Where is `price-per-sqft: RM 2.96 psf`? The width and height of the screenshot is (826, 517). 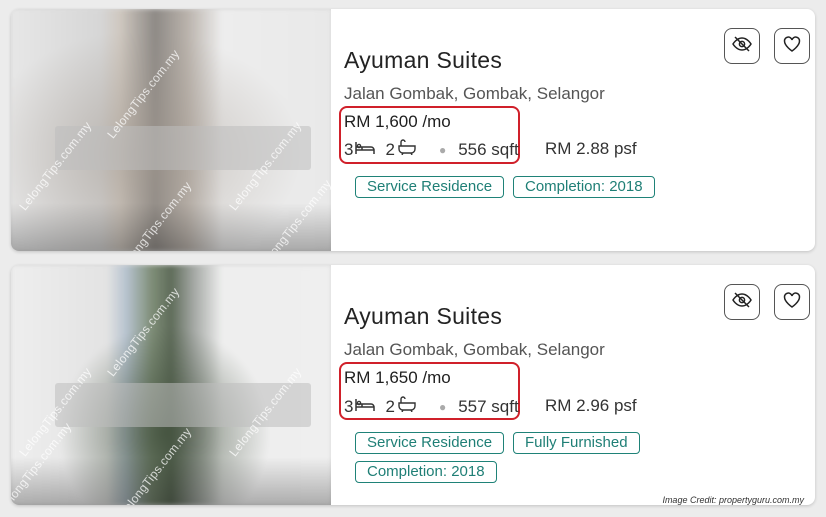
price-per-sqft: RM 2.96 psf is located at coordinates (591, 405).